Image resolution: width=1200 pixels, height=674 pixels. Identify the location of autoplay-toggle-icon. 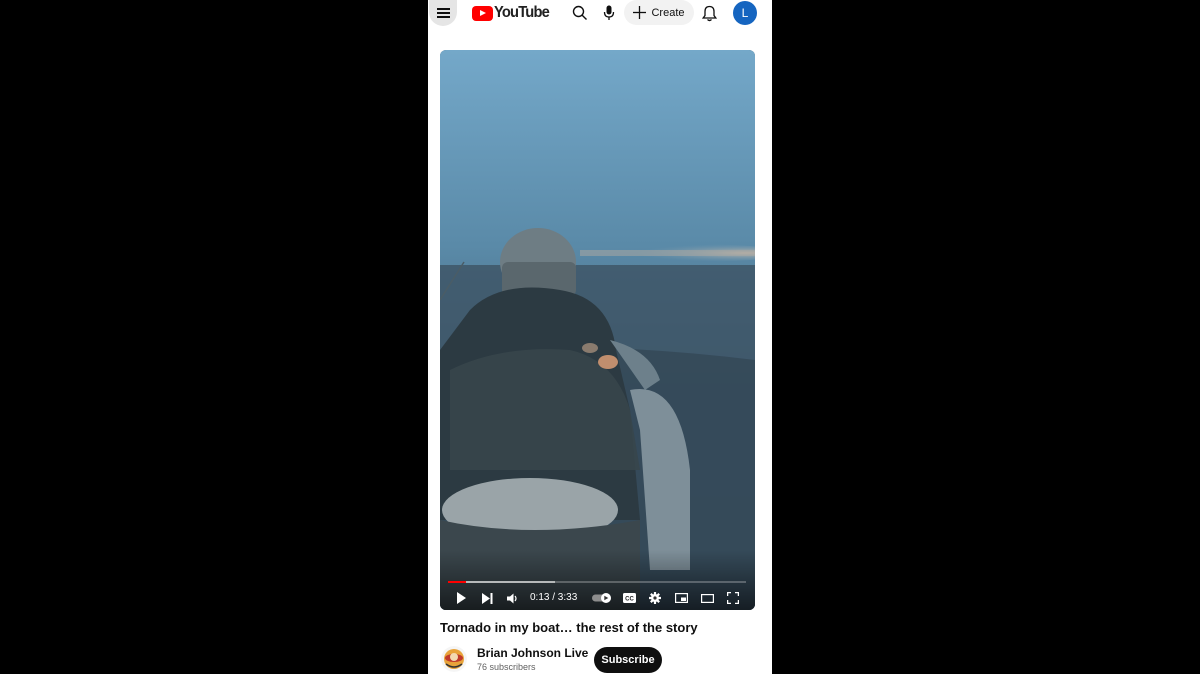
(601, 598).